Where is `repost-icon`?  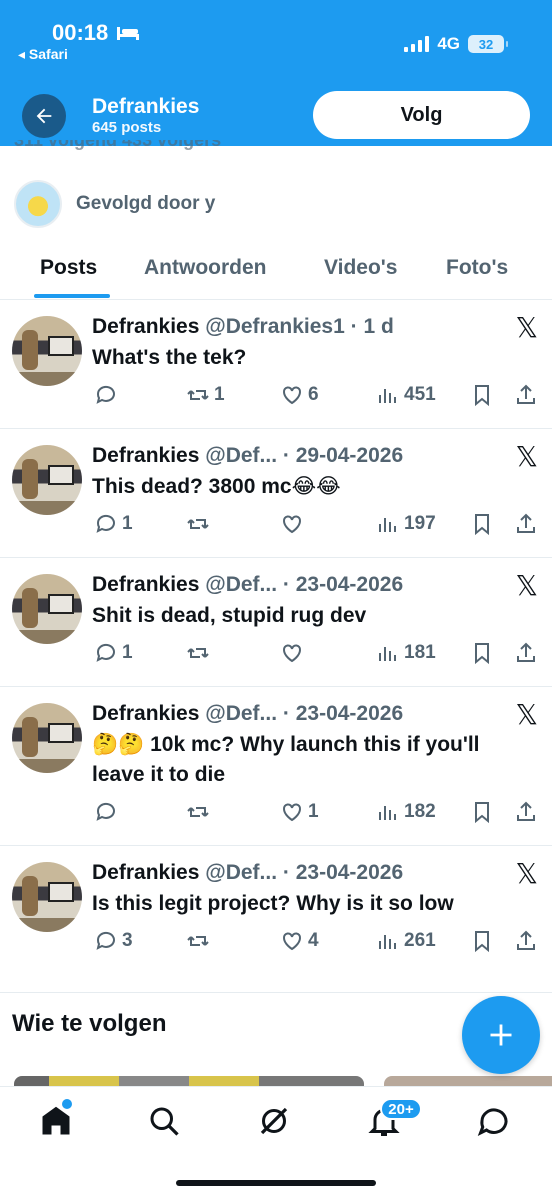 repost-icon is located at coordinates (198, 524).